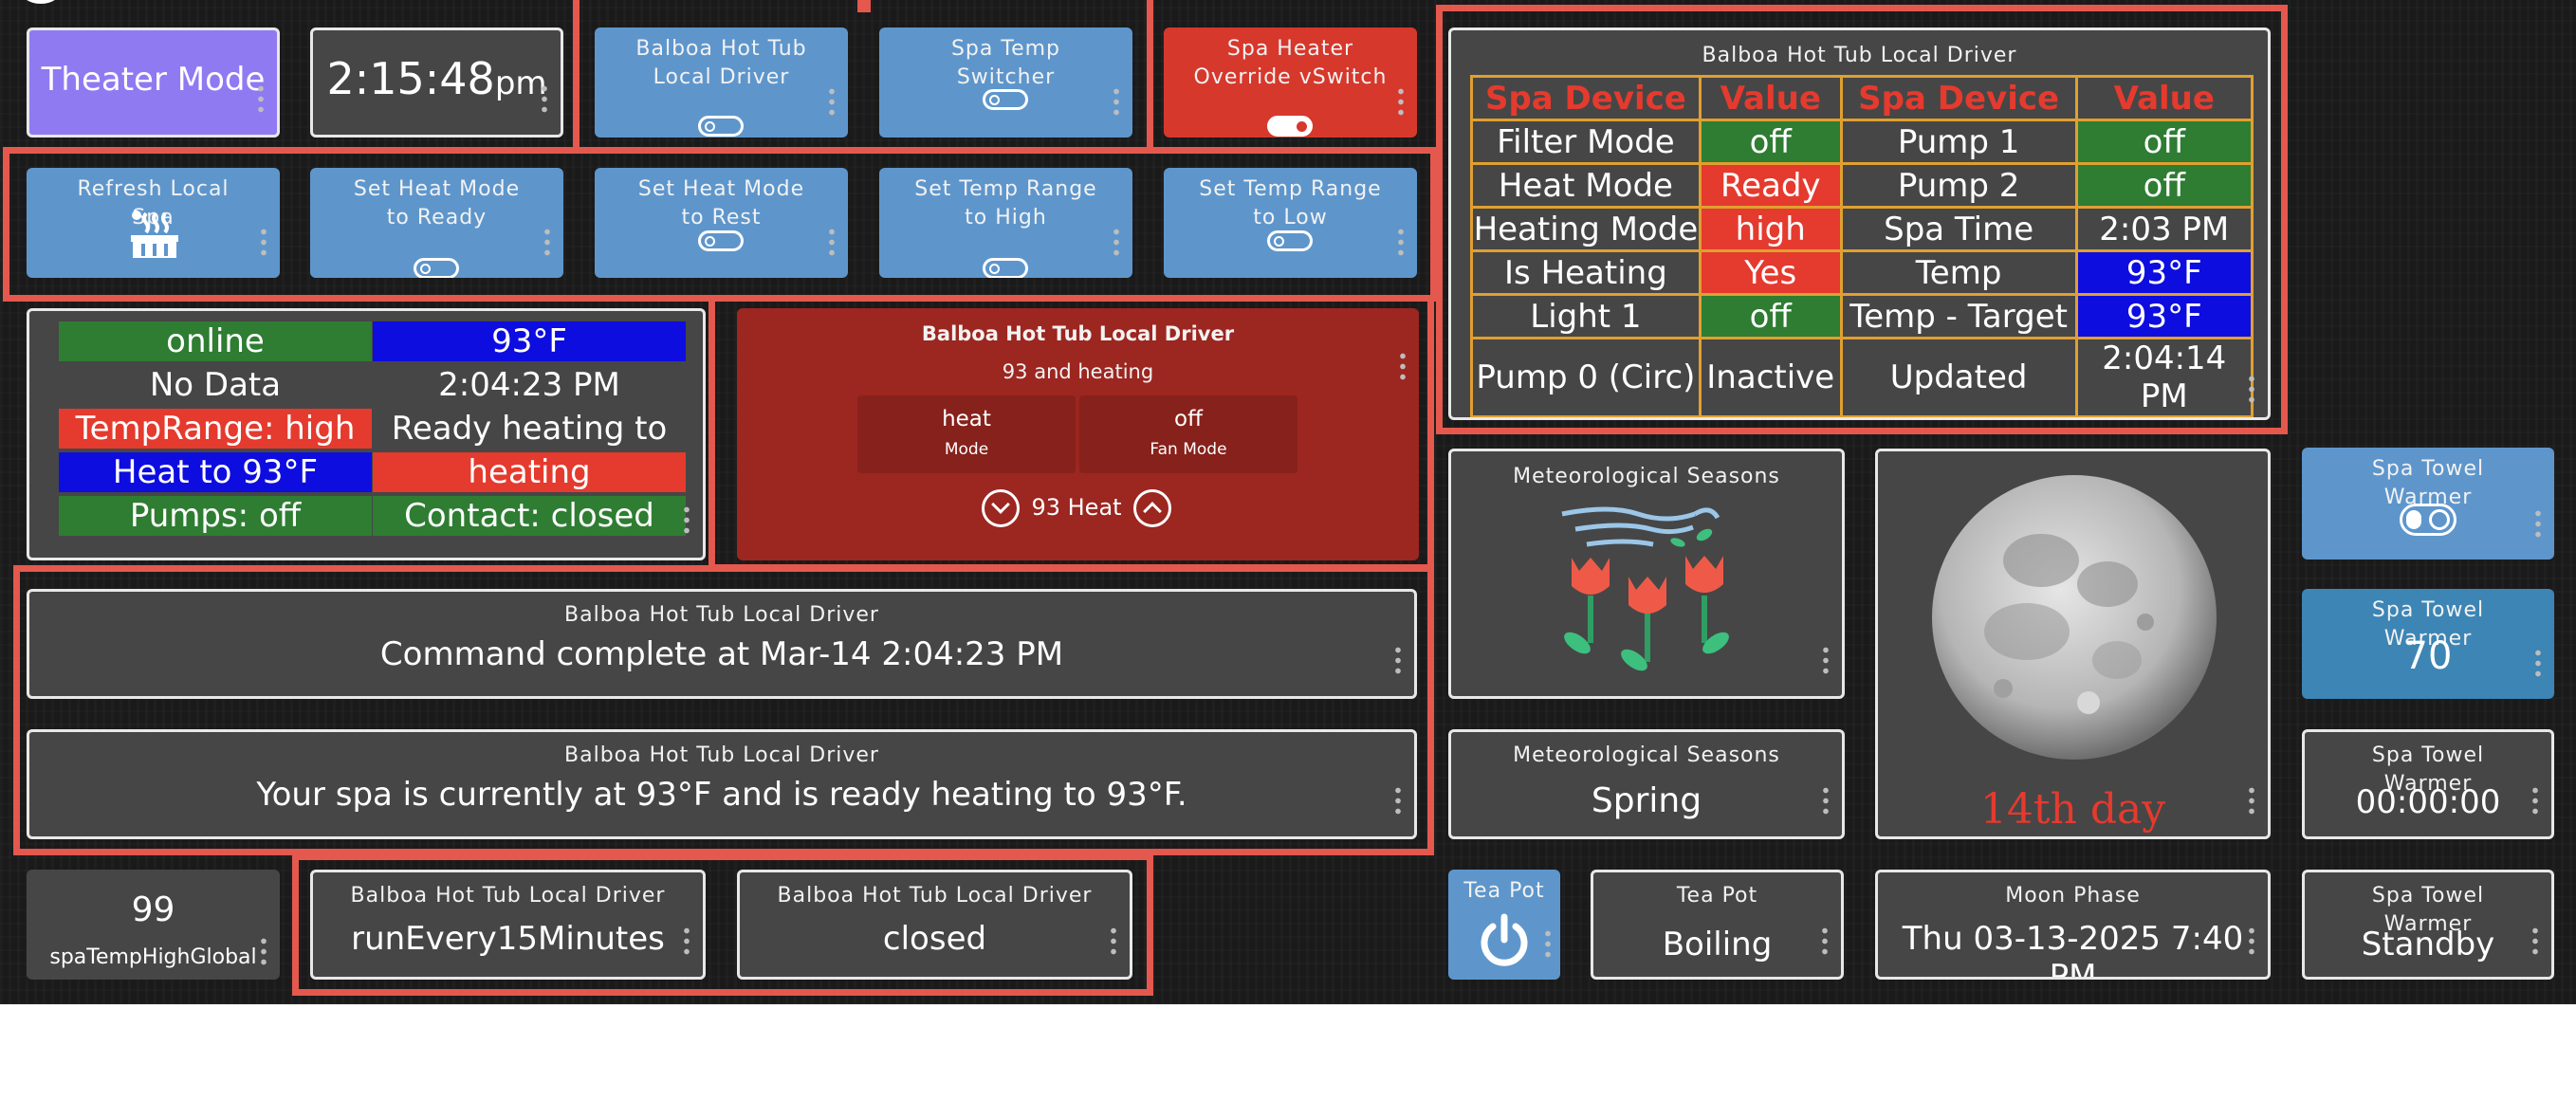 Image resolution: width=2576 pixels, height=1119 pixels. I want to click on set-range-low-label: Set Temp Range to Low, so click(1290, 203).